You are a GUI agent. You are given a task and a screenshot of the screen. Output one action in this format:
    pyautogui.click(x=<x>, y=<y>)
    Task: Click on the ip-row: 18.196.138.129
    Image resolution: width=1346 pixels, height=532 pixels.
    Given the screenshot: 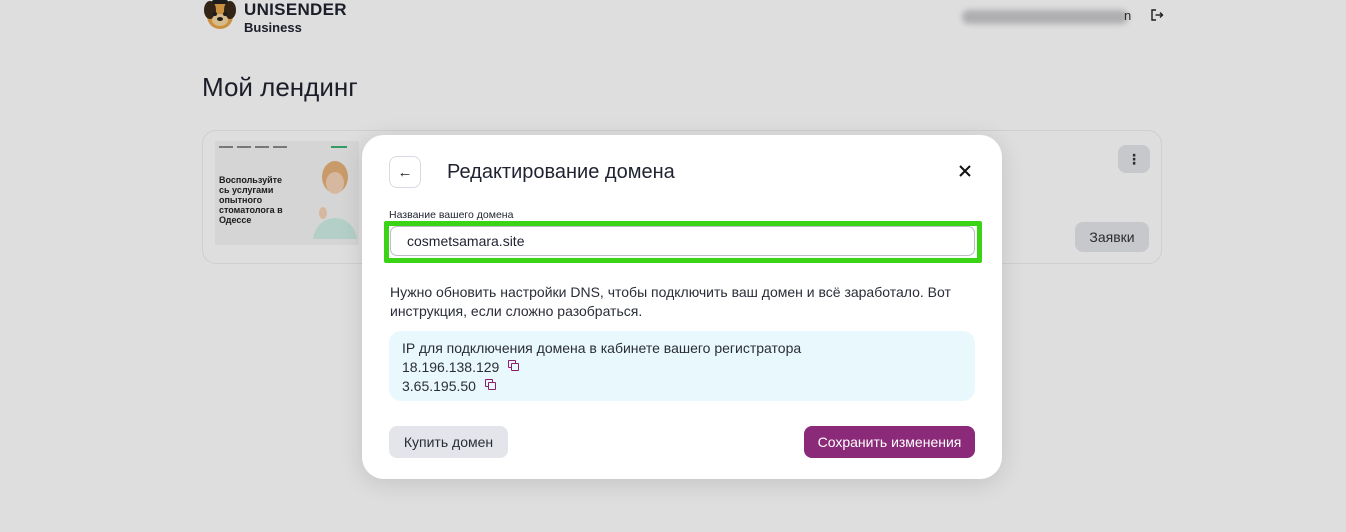 What is the action you would take?
    pyautogui.click(x=682, y=367)
    